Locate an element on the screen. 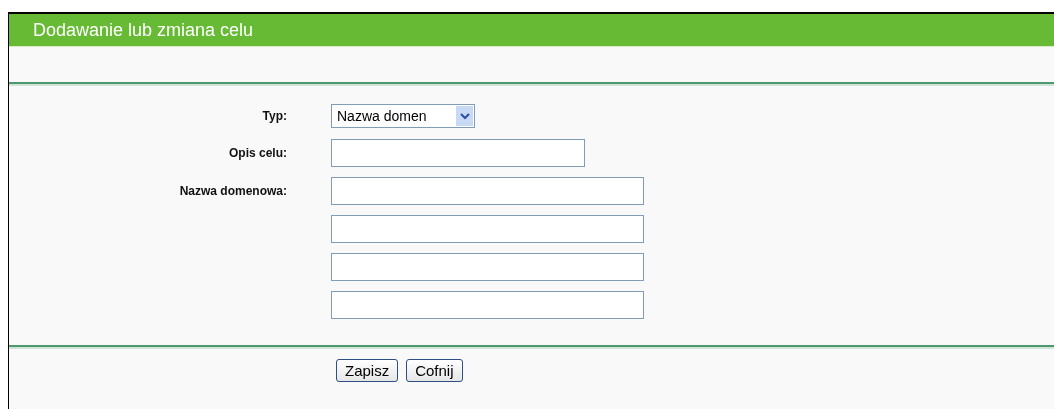 The image size is (1054, 409). save-button: Zapisz is located at coordinates (367, 370).